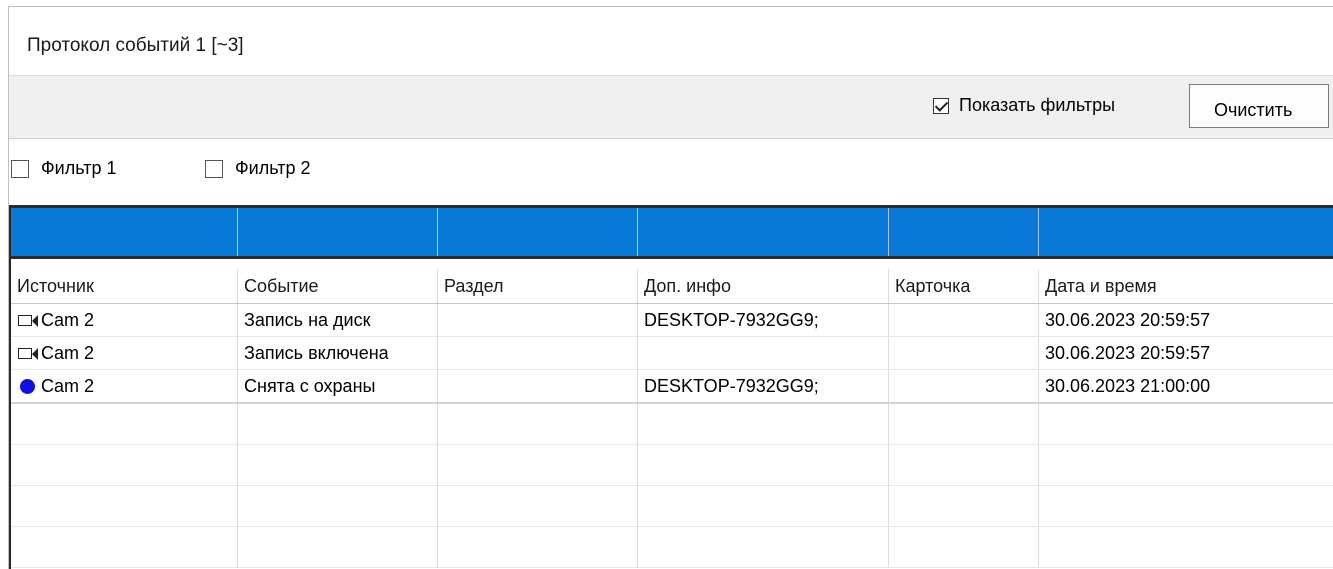 This screenshot has width=1333, height=569. What do you see at coordinates (671, 41) in the screenshot?
I see `title-bar: Протокол событий 1 [~3]` at bounding box center [671, 41].